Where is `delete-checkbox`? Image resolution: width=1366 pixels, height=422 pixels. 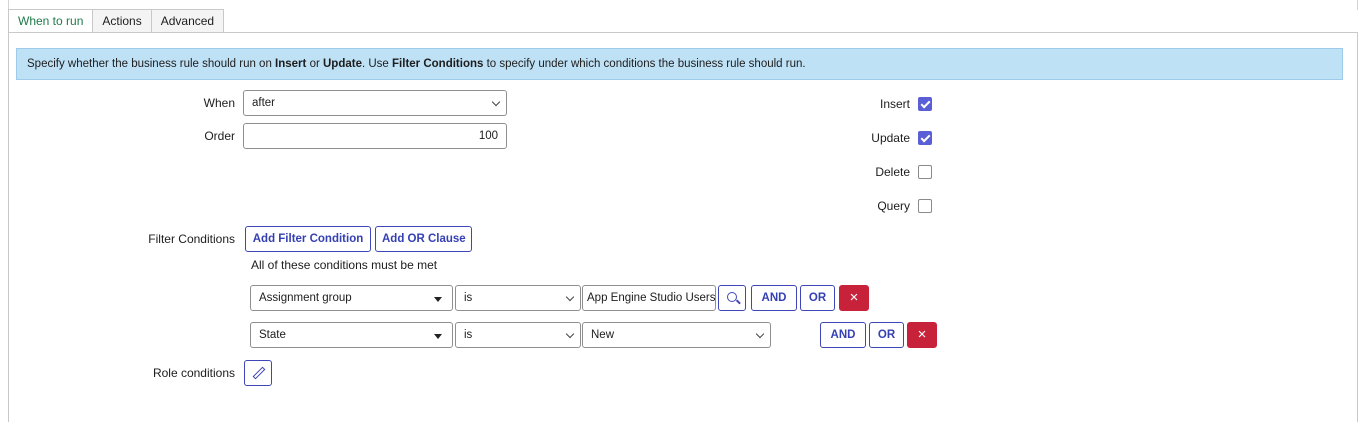
delete-checkbox is located at coordinates (925, 172).